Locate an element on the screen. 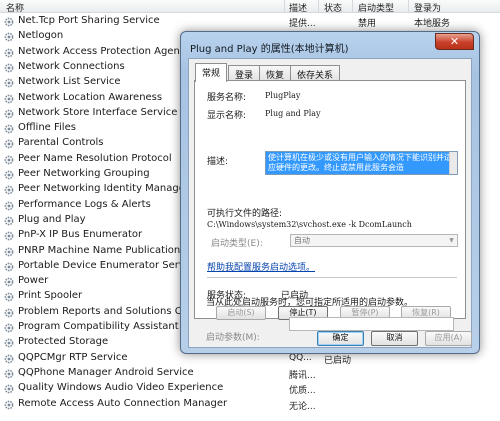  start-params-hint: 当从此处启动服务时，您可指定所适用的启动参数。 is located at coordinates (310, 303).